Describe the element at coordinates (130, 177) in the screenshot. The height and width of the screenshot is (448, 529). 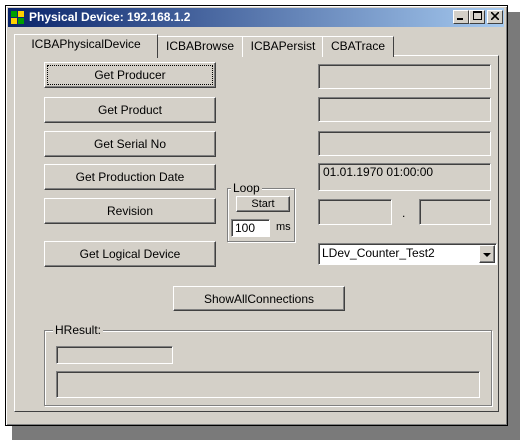
I see `get-production-date-button: Get Production Date` at that location.